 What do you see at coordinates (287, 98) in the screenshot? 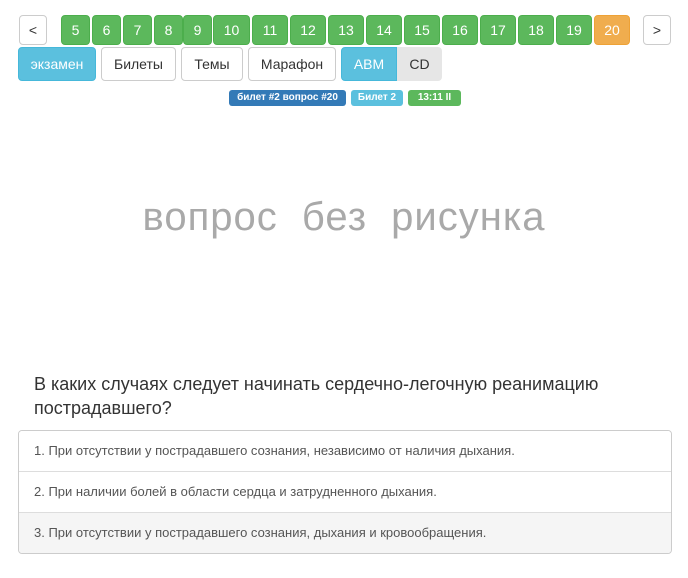
I see `ticket-question-badge: билет #2 вопрос #20` at bounding box center [287, 98].